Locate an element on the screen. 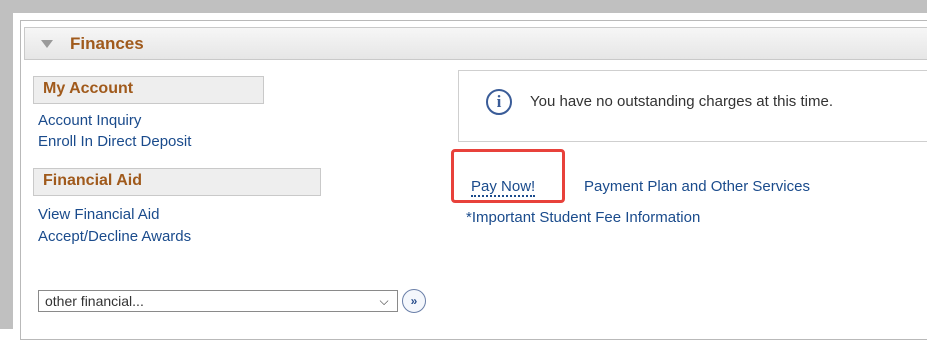  enroll-direct-deposit-link: Enroll In Direct Deposit is located at coordinates (114, 141).